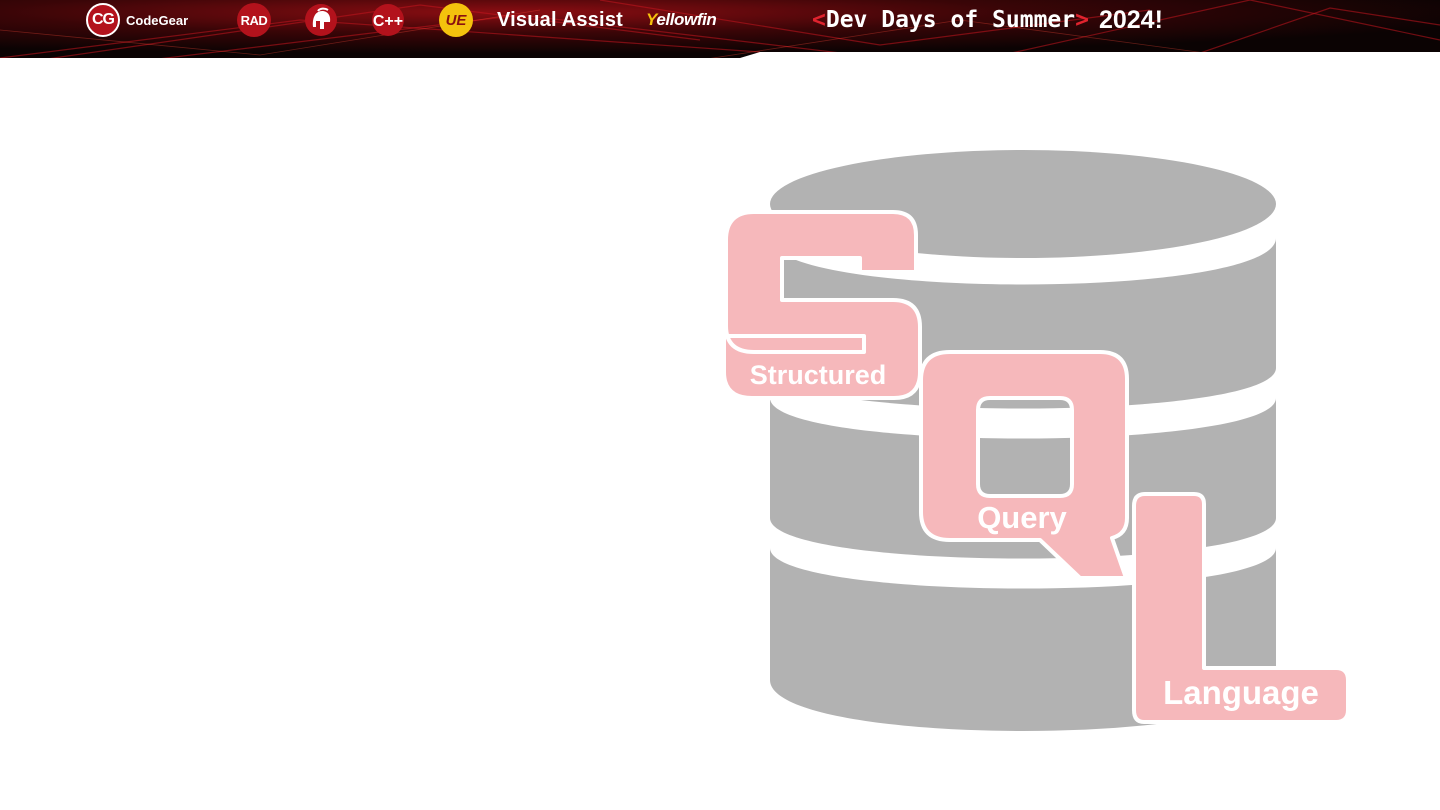 The width and height of the screenshot is (1440, 810). What do you see at coordinates (950, 20) in the screenshot?
I see `event-name: Dev Days of Summer` at bounding box center [950, 20].